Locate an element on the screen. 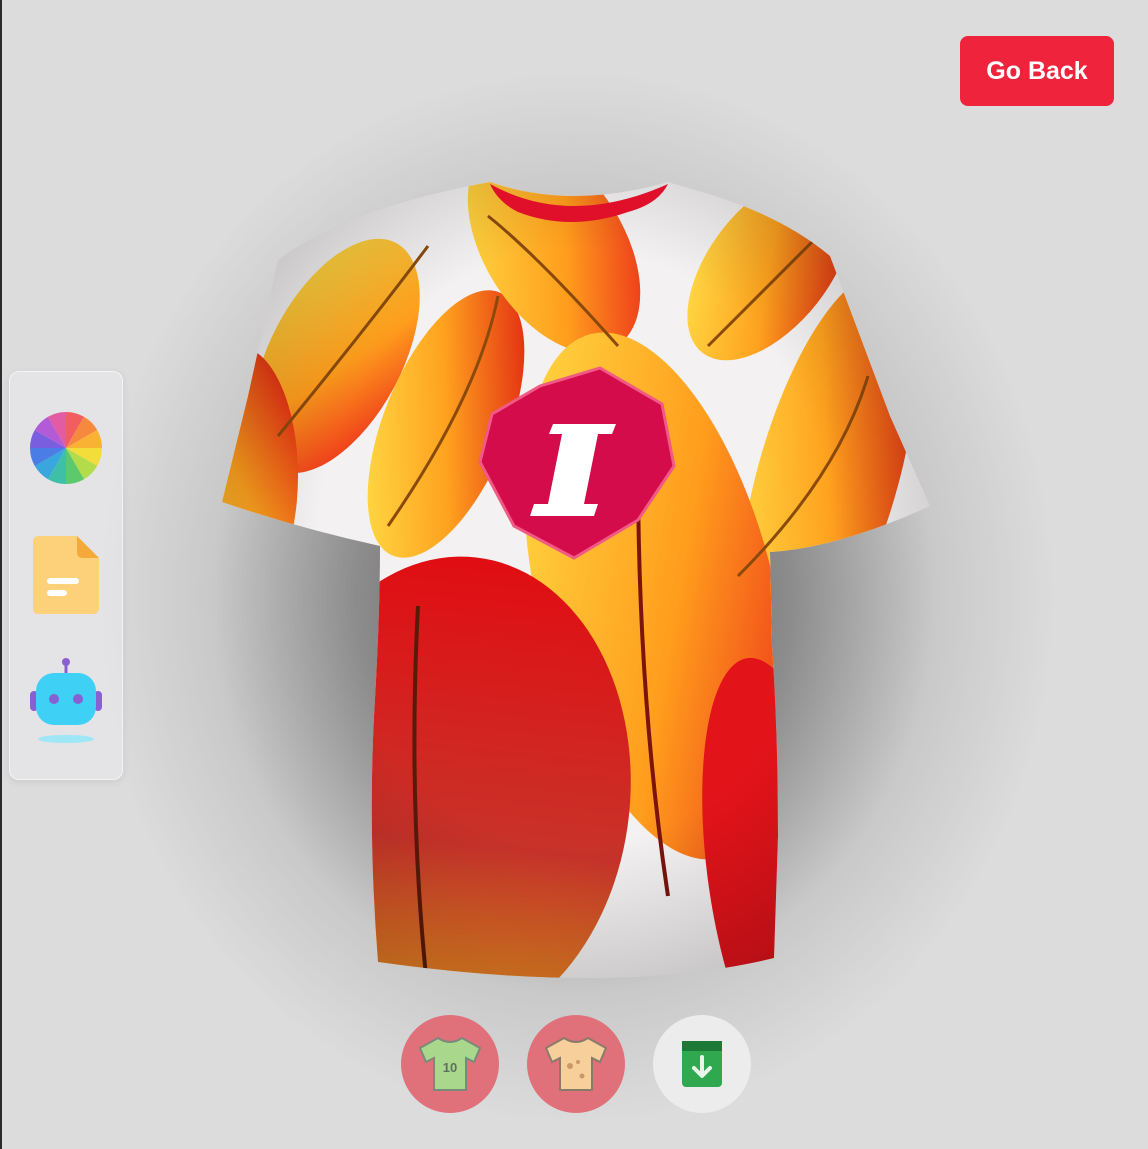  logo-shirt-toggle-button: 10 is located at coordinates (450, 1064).